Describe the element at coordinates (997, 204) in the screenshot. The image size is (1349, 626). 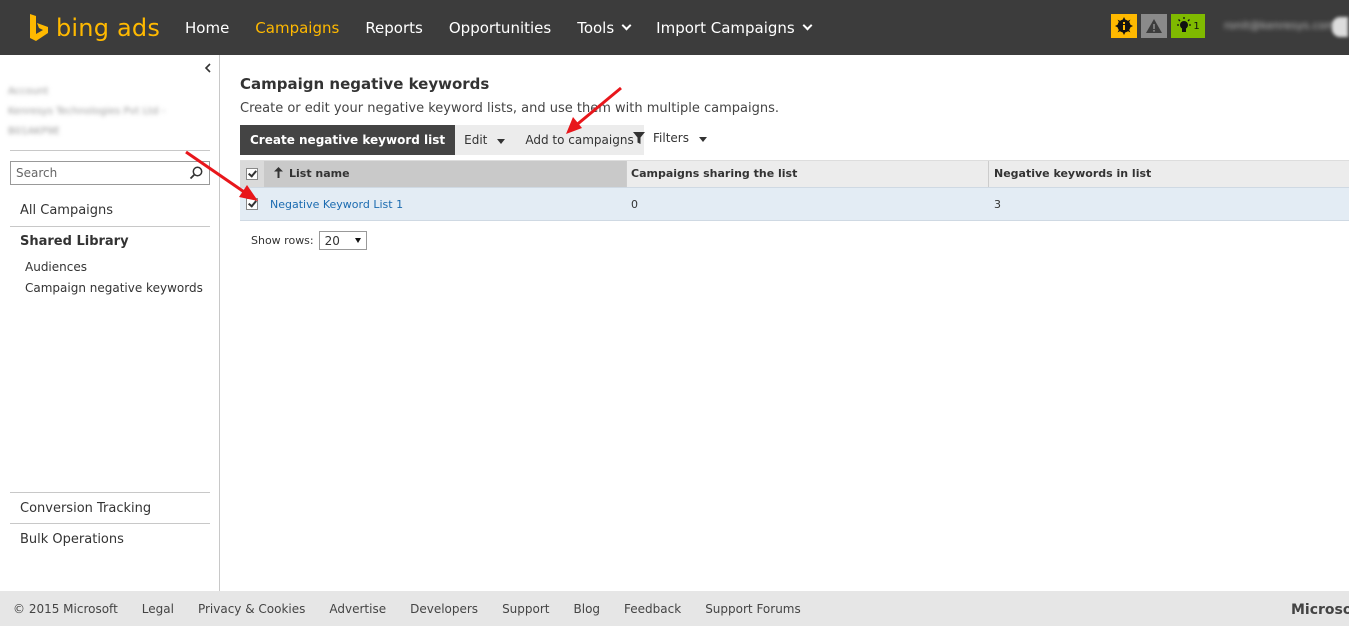
I see `negative-keywords-count: 3` at that location.